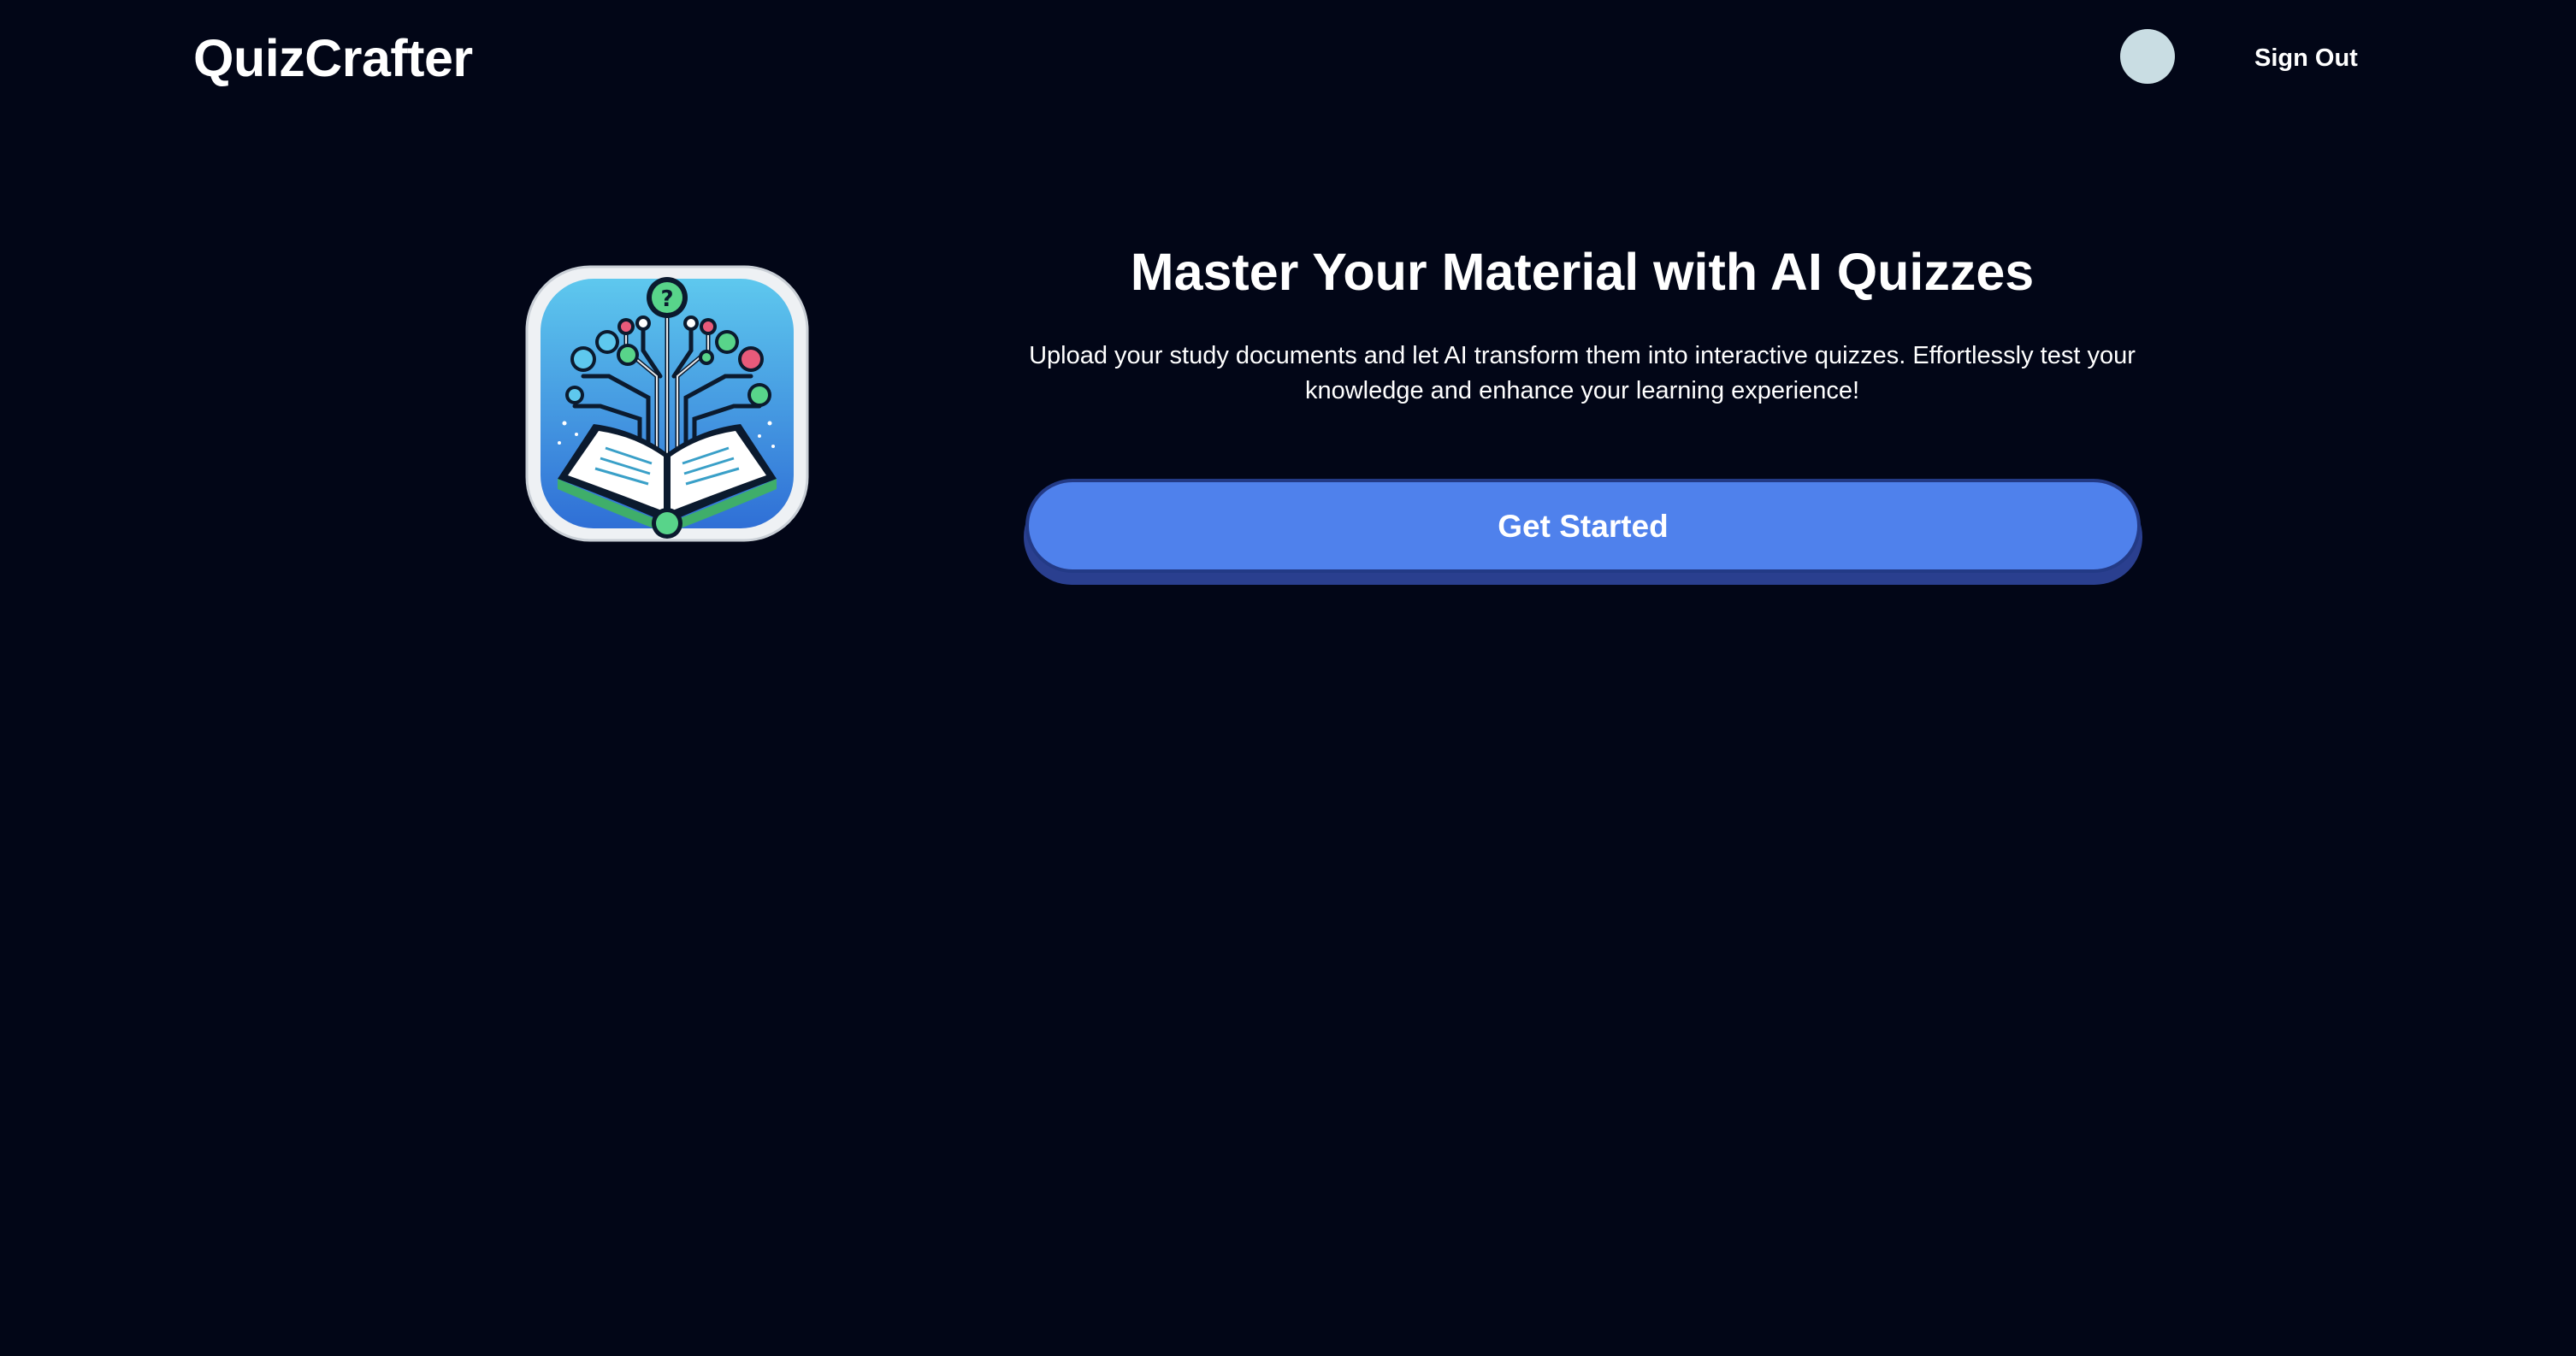 The image size is (2576, 1356). Describe the element at coordinates (667, 401) in the screenshot. I see `book-ai-tree-icon: ?` at that location.